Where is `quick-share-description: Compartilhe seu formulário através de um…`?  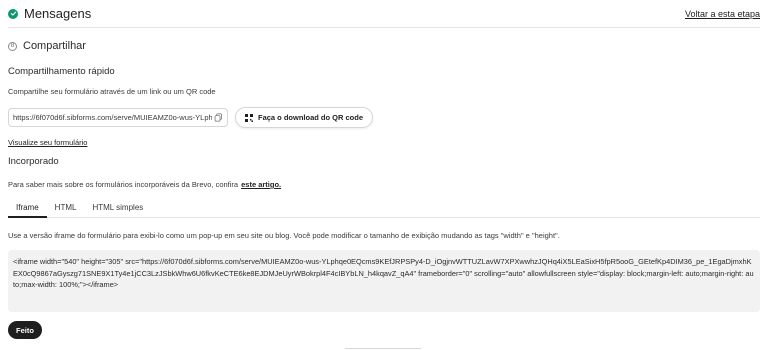
quick-share-description: Compartilhe seu formulário através de um… is located at coordinates (112, 91).